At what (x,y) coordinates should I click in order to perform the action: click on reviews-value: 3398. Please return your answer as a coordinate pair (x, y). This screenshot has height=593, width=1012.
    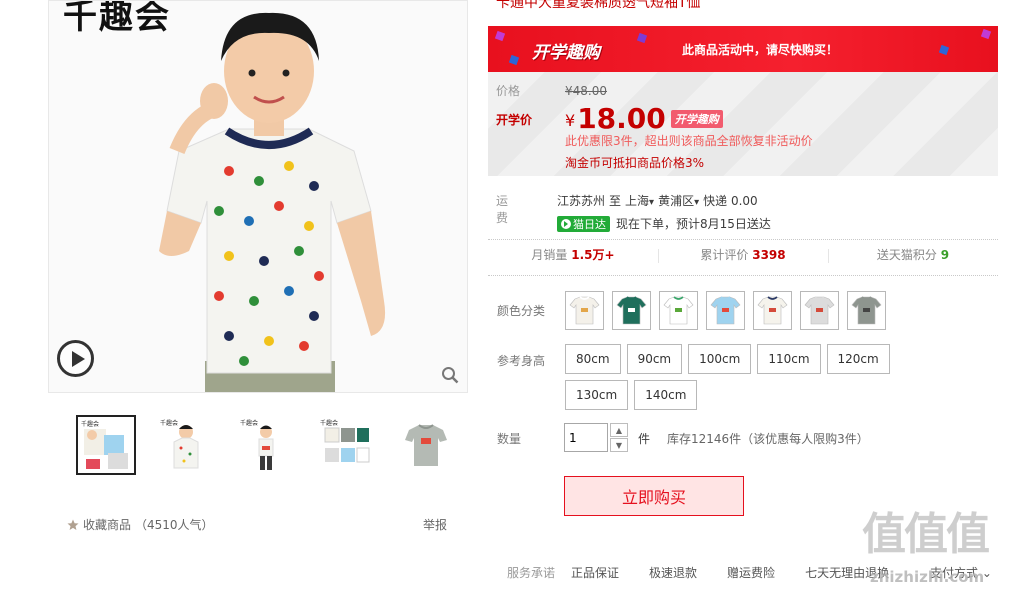
    Looking at the image, I should click on (769, 255).